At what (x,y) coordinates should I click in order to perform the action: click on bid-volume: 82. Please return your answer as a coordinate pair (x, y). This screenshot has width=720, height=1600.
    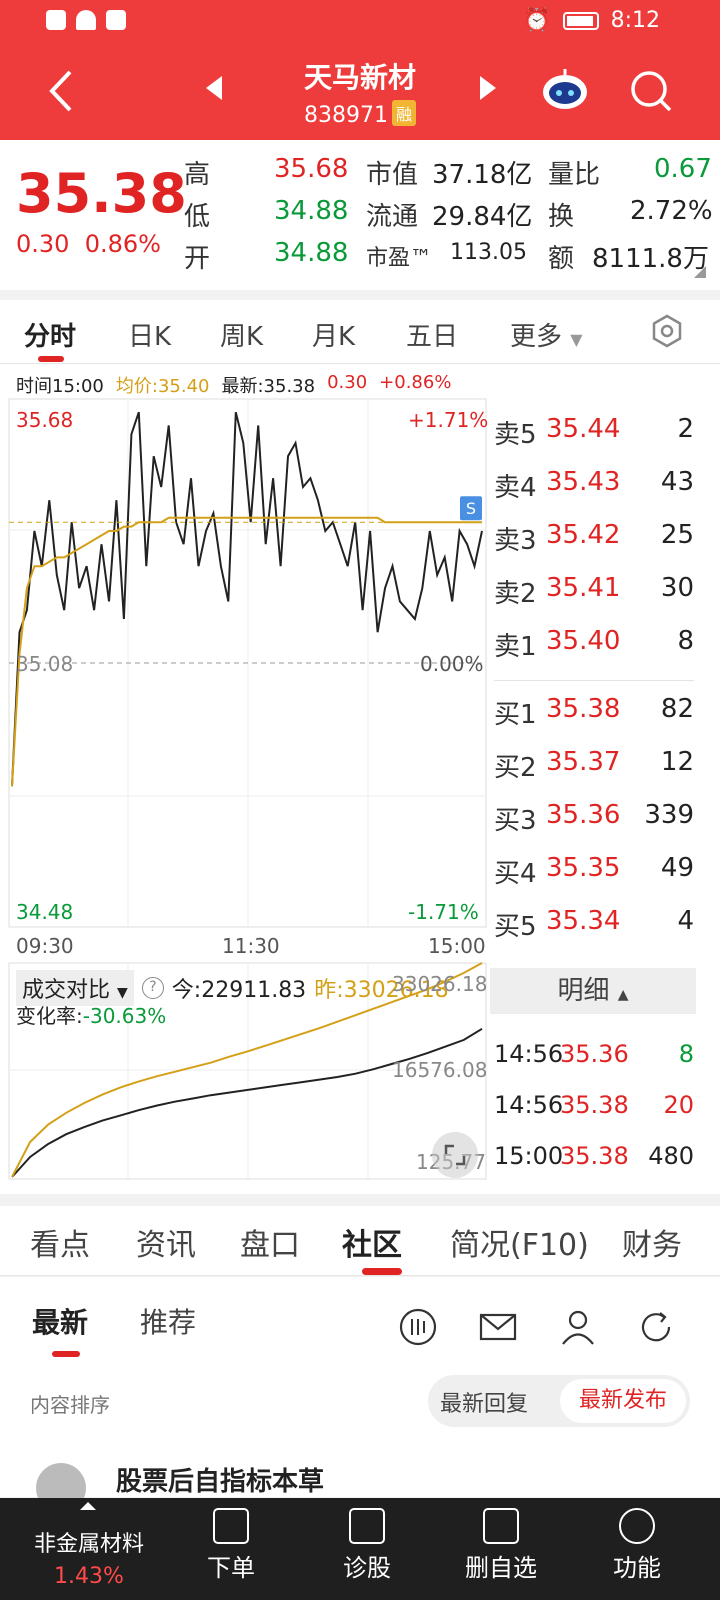
    Looking at the image, I should click on (677, 709).